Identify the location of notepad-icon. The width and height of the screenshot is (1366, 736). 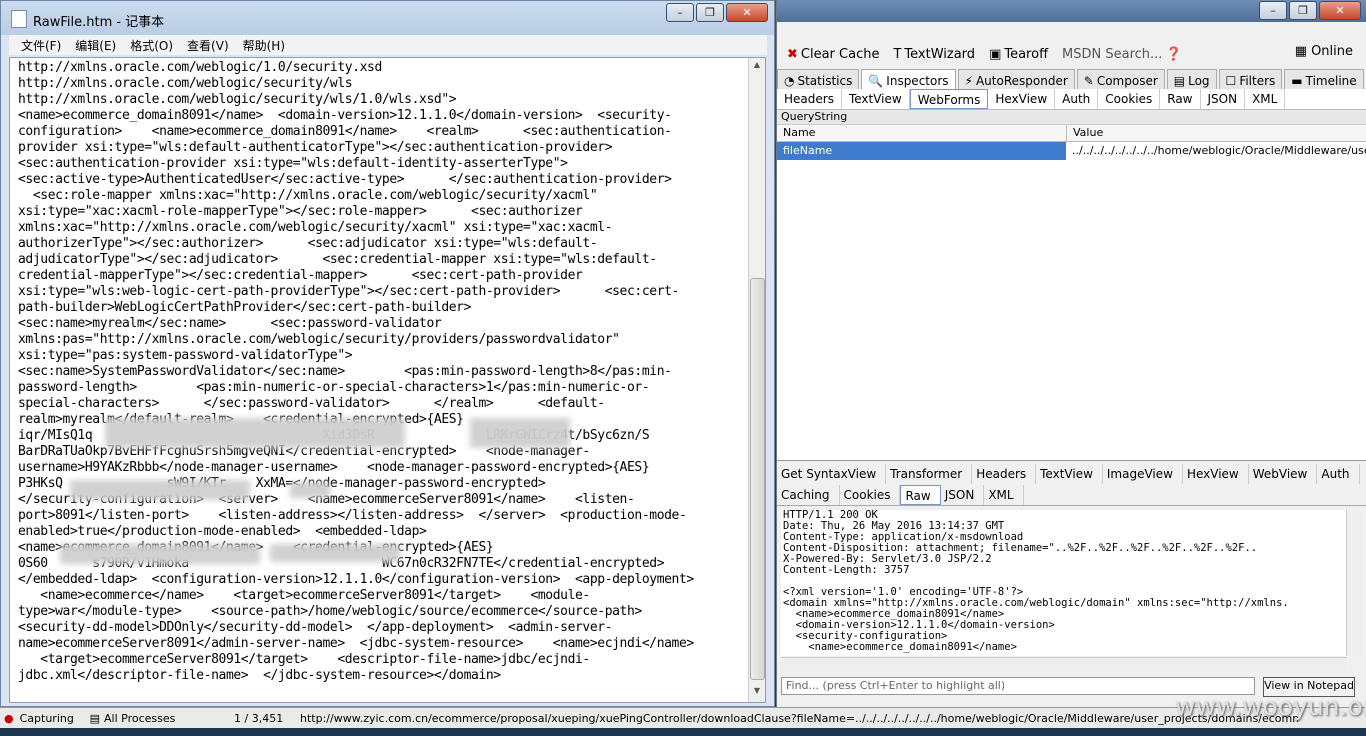
(19, 19).